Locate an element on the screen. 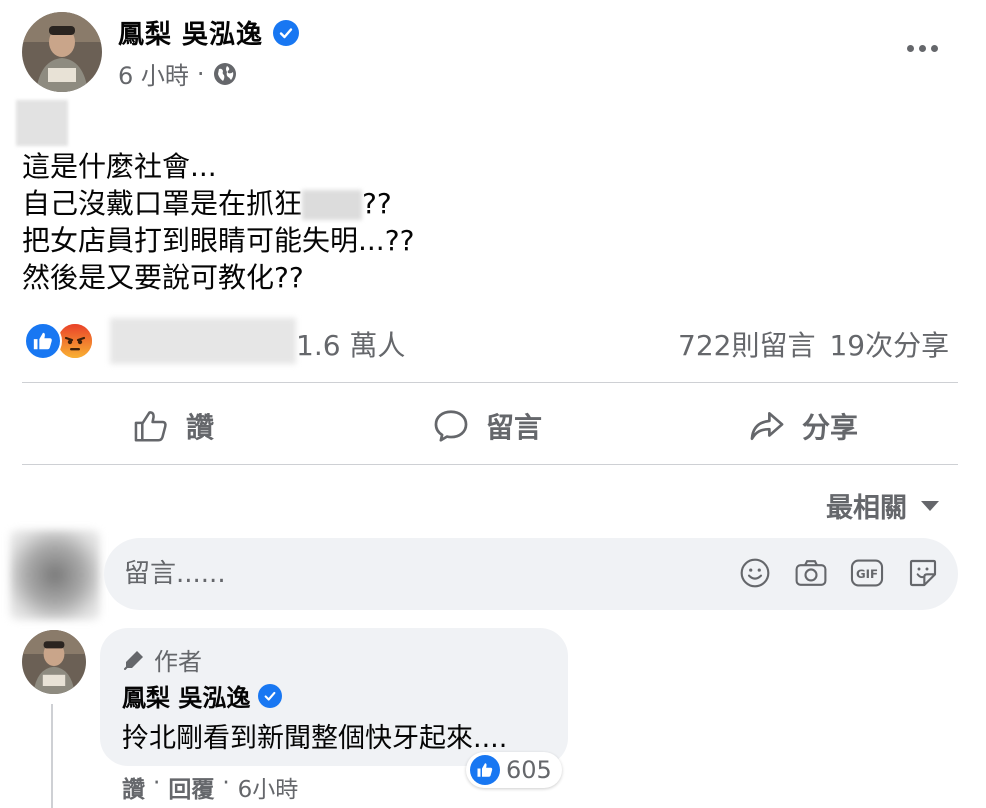 The height and width of the screenshot is (808, 986). comment-tools: GIF is located at coordinates (839, 573).